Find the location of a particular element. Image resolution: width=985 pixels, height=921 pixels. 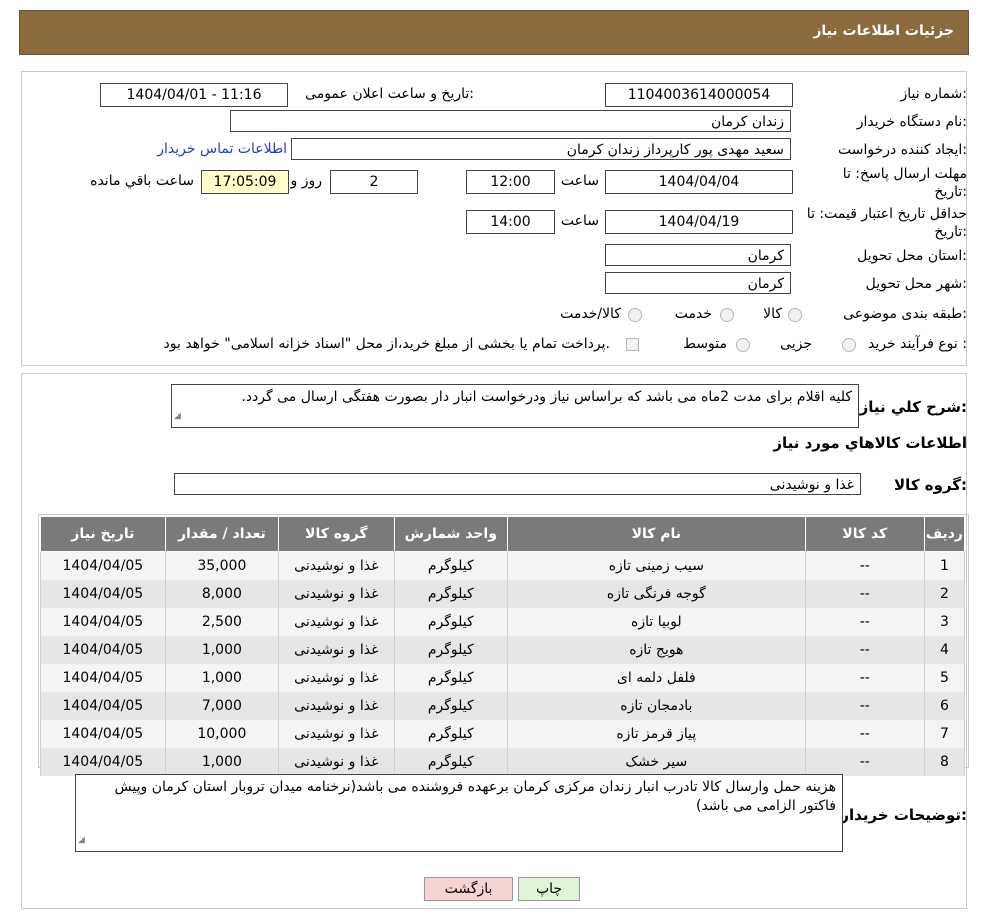

buyer-contact-link: اطلاعات تماس خریدار is located at coordinates (222, 149).